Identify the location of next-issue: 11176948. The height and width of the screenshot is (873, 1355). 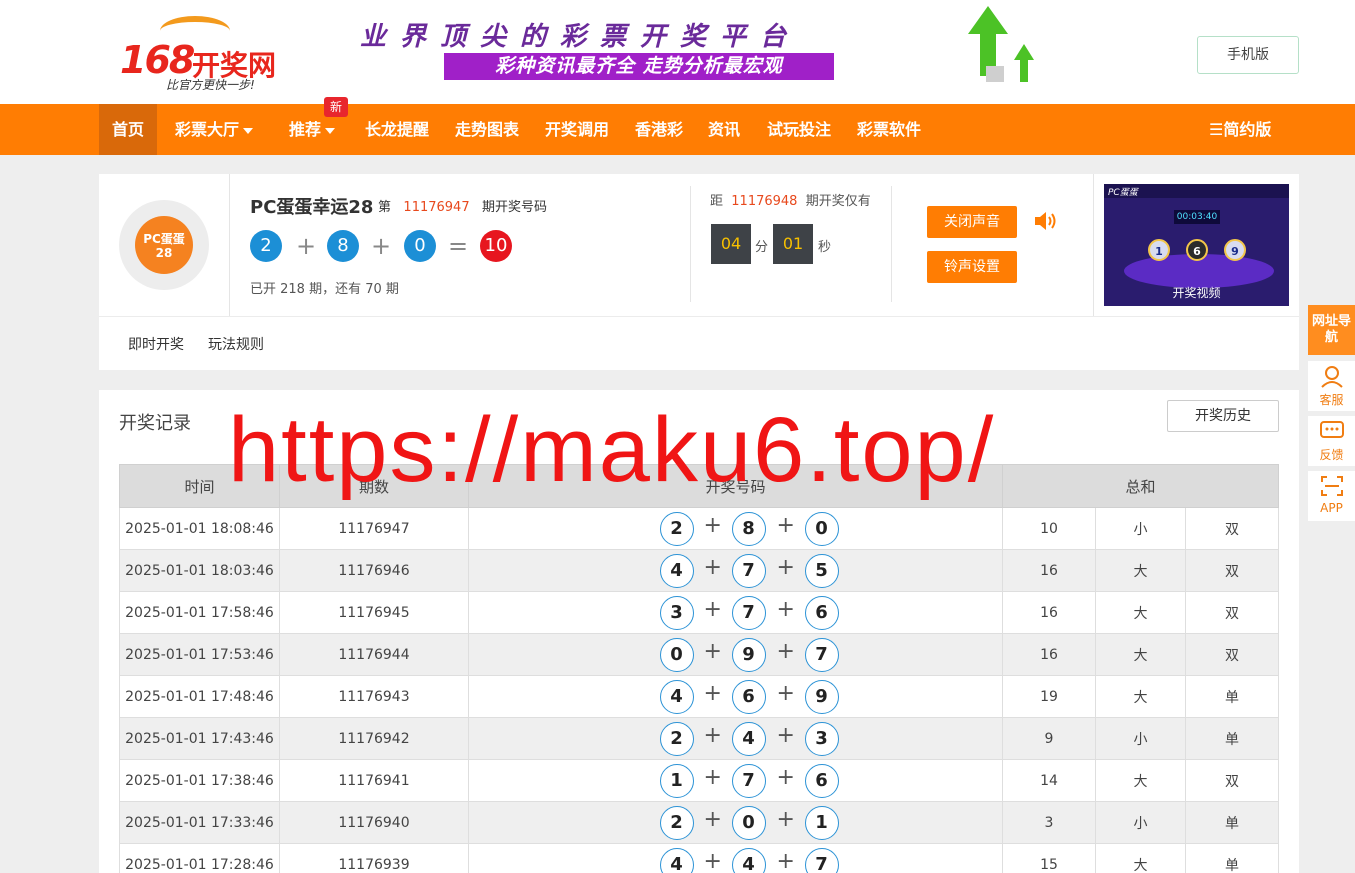
(764, 201).